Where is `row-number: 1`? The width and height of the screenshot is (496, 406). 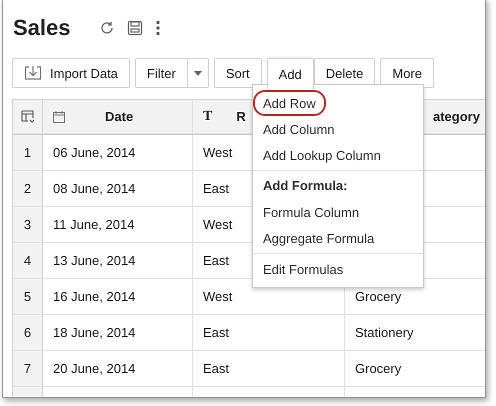 row-number: 1 is located at coordinates (28, 153).